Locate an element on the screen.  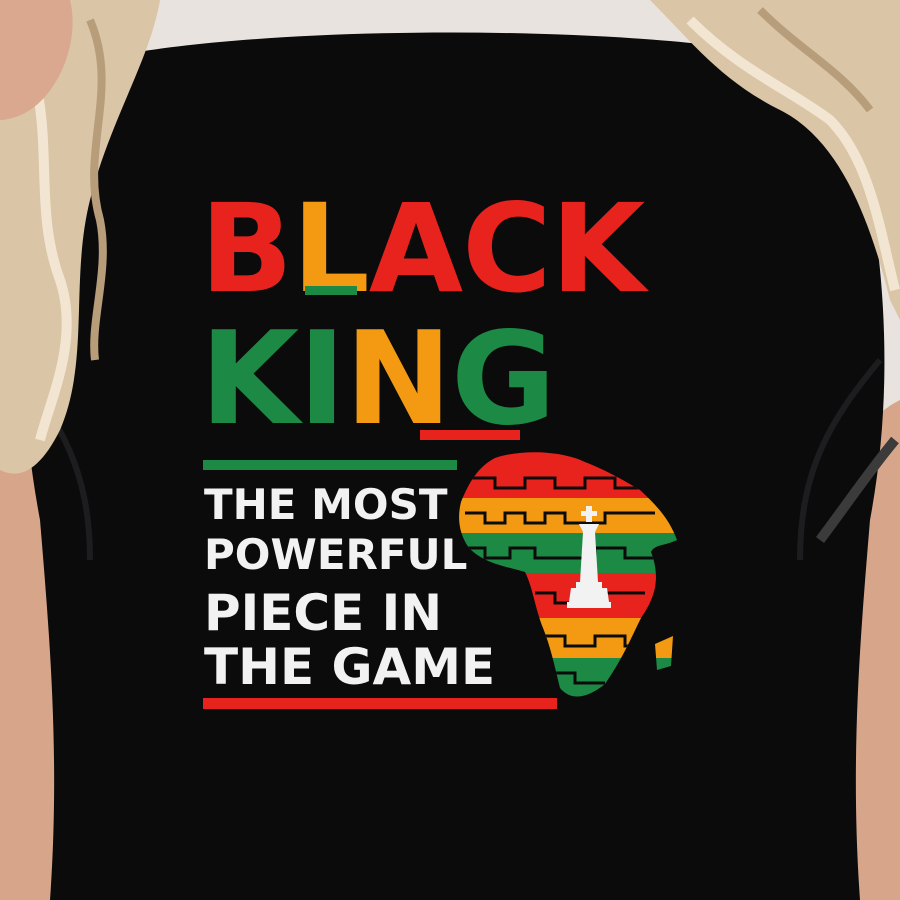
tagline-line-1: THE MOST is located at coordinates (326, 504).